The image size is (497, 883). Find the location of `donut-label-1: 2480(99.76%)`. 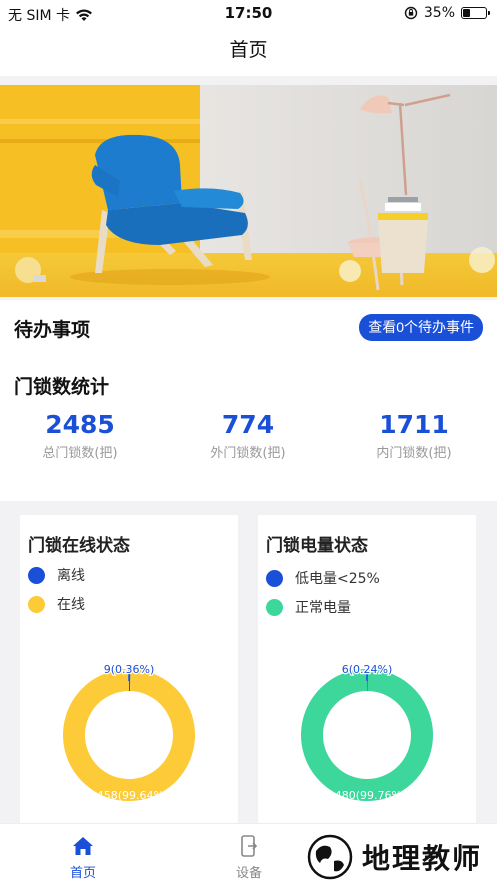

donut-label-1: 2480(99.76%) is located at coordinates (367, 795).